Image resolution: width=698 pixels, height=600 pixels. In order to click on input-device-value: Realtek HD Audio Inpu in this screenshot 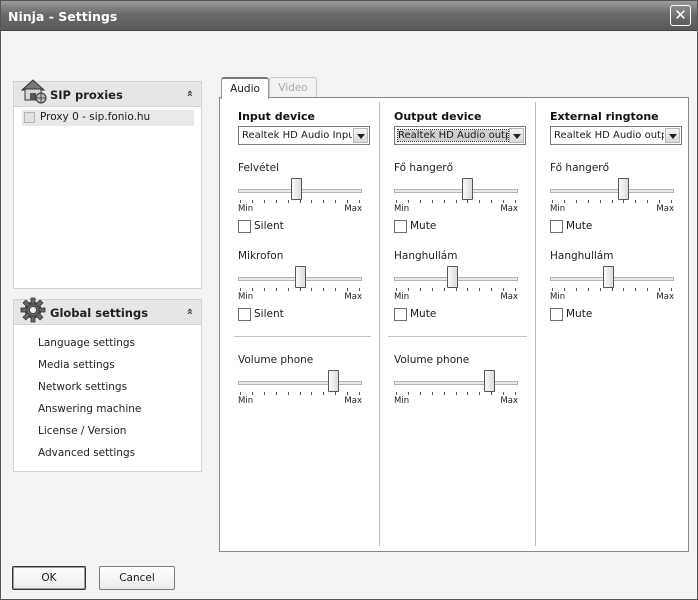, I will do `click(297, 135)`.